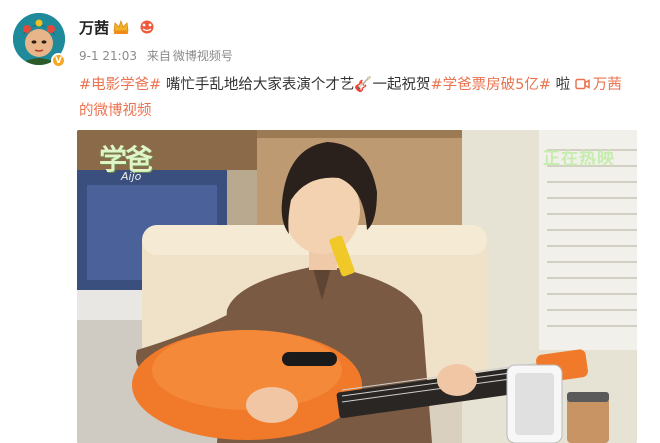 The image size is (660, 443). I want to click on crown-badge-icon, so click(121, 27).